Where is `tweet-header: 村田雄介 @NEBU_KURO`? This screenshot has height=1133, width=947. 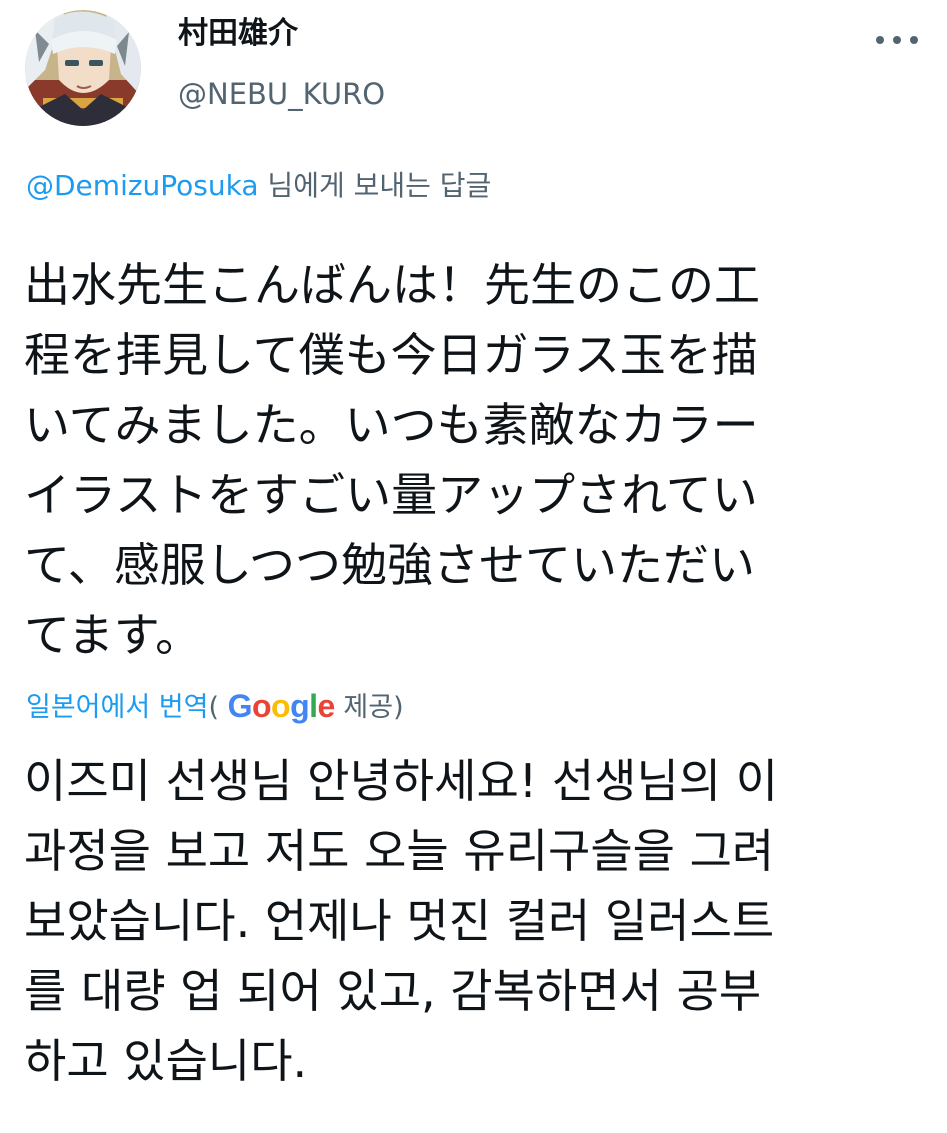 tweet-header: 村田雄介 @NEBU_KURO is located at coordinates (473, 66).